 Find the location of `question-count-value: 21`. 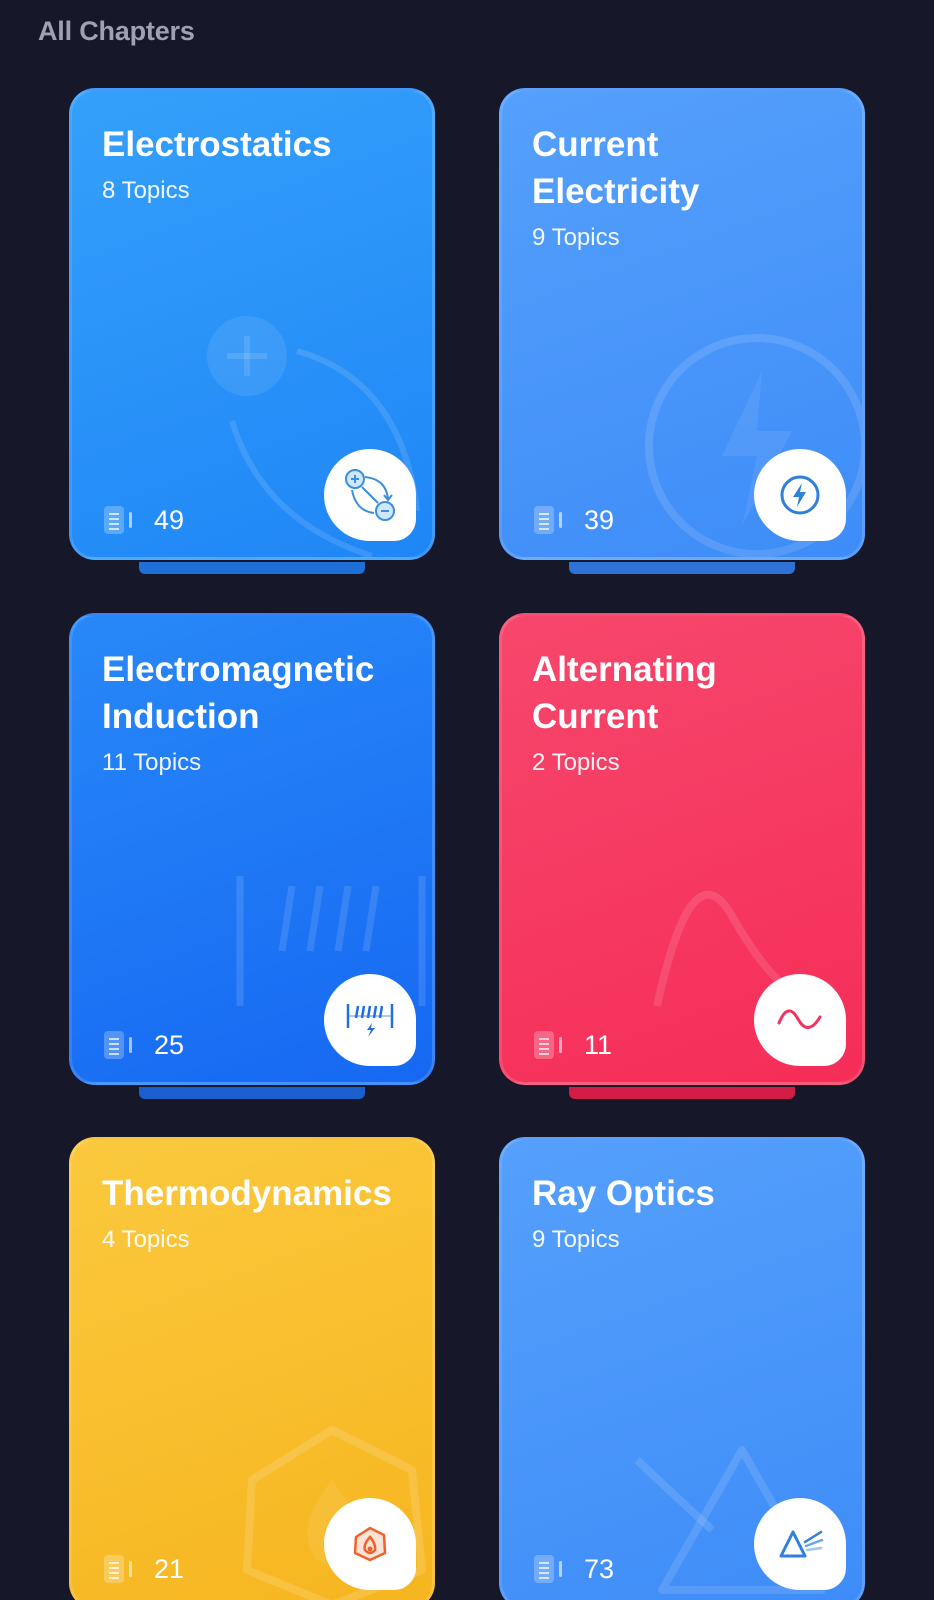

question-count-value: 21 is located at coordinates (169, 1569).